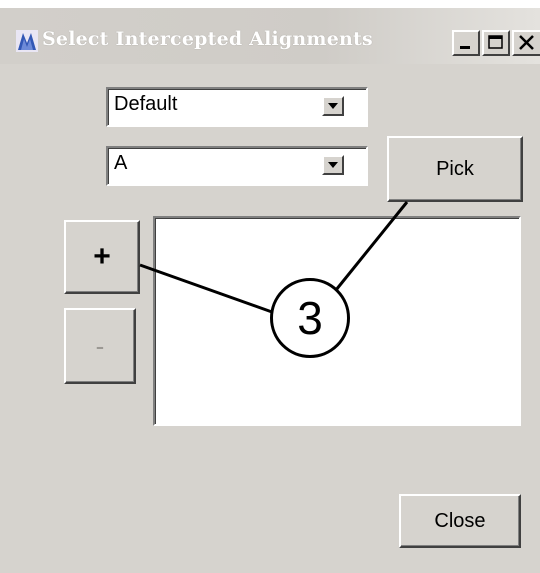  I want to click on alignment-name-value: A, so click(121, 163).